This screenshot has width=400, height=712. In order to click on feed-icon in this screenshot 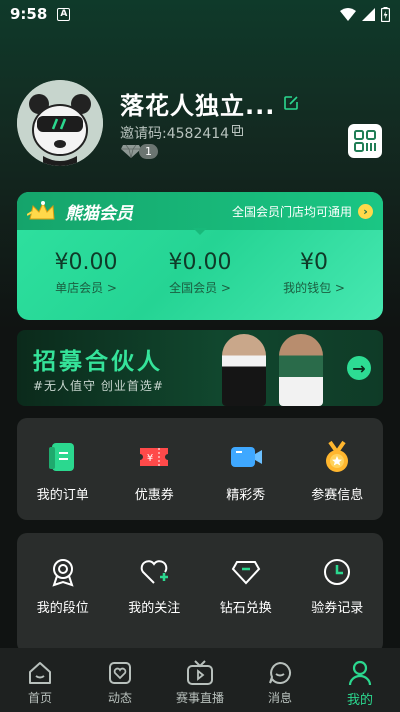, I will do `click(120, 673)`.